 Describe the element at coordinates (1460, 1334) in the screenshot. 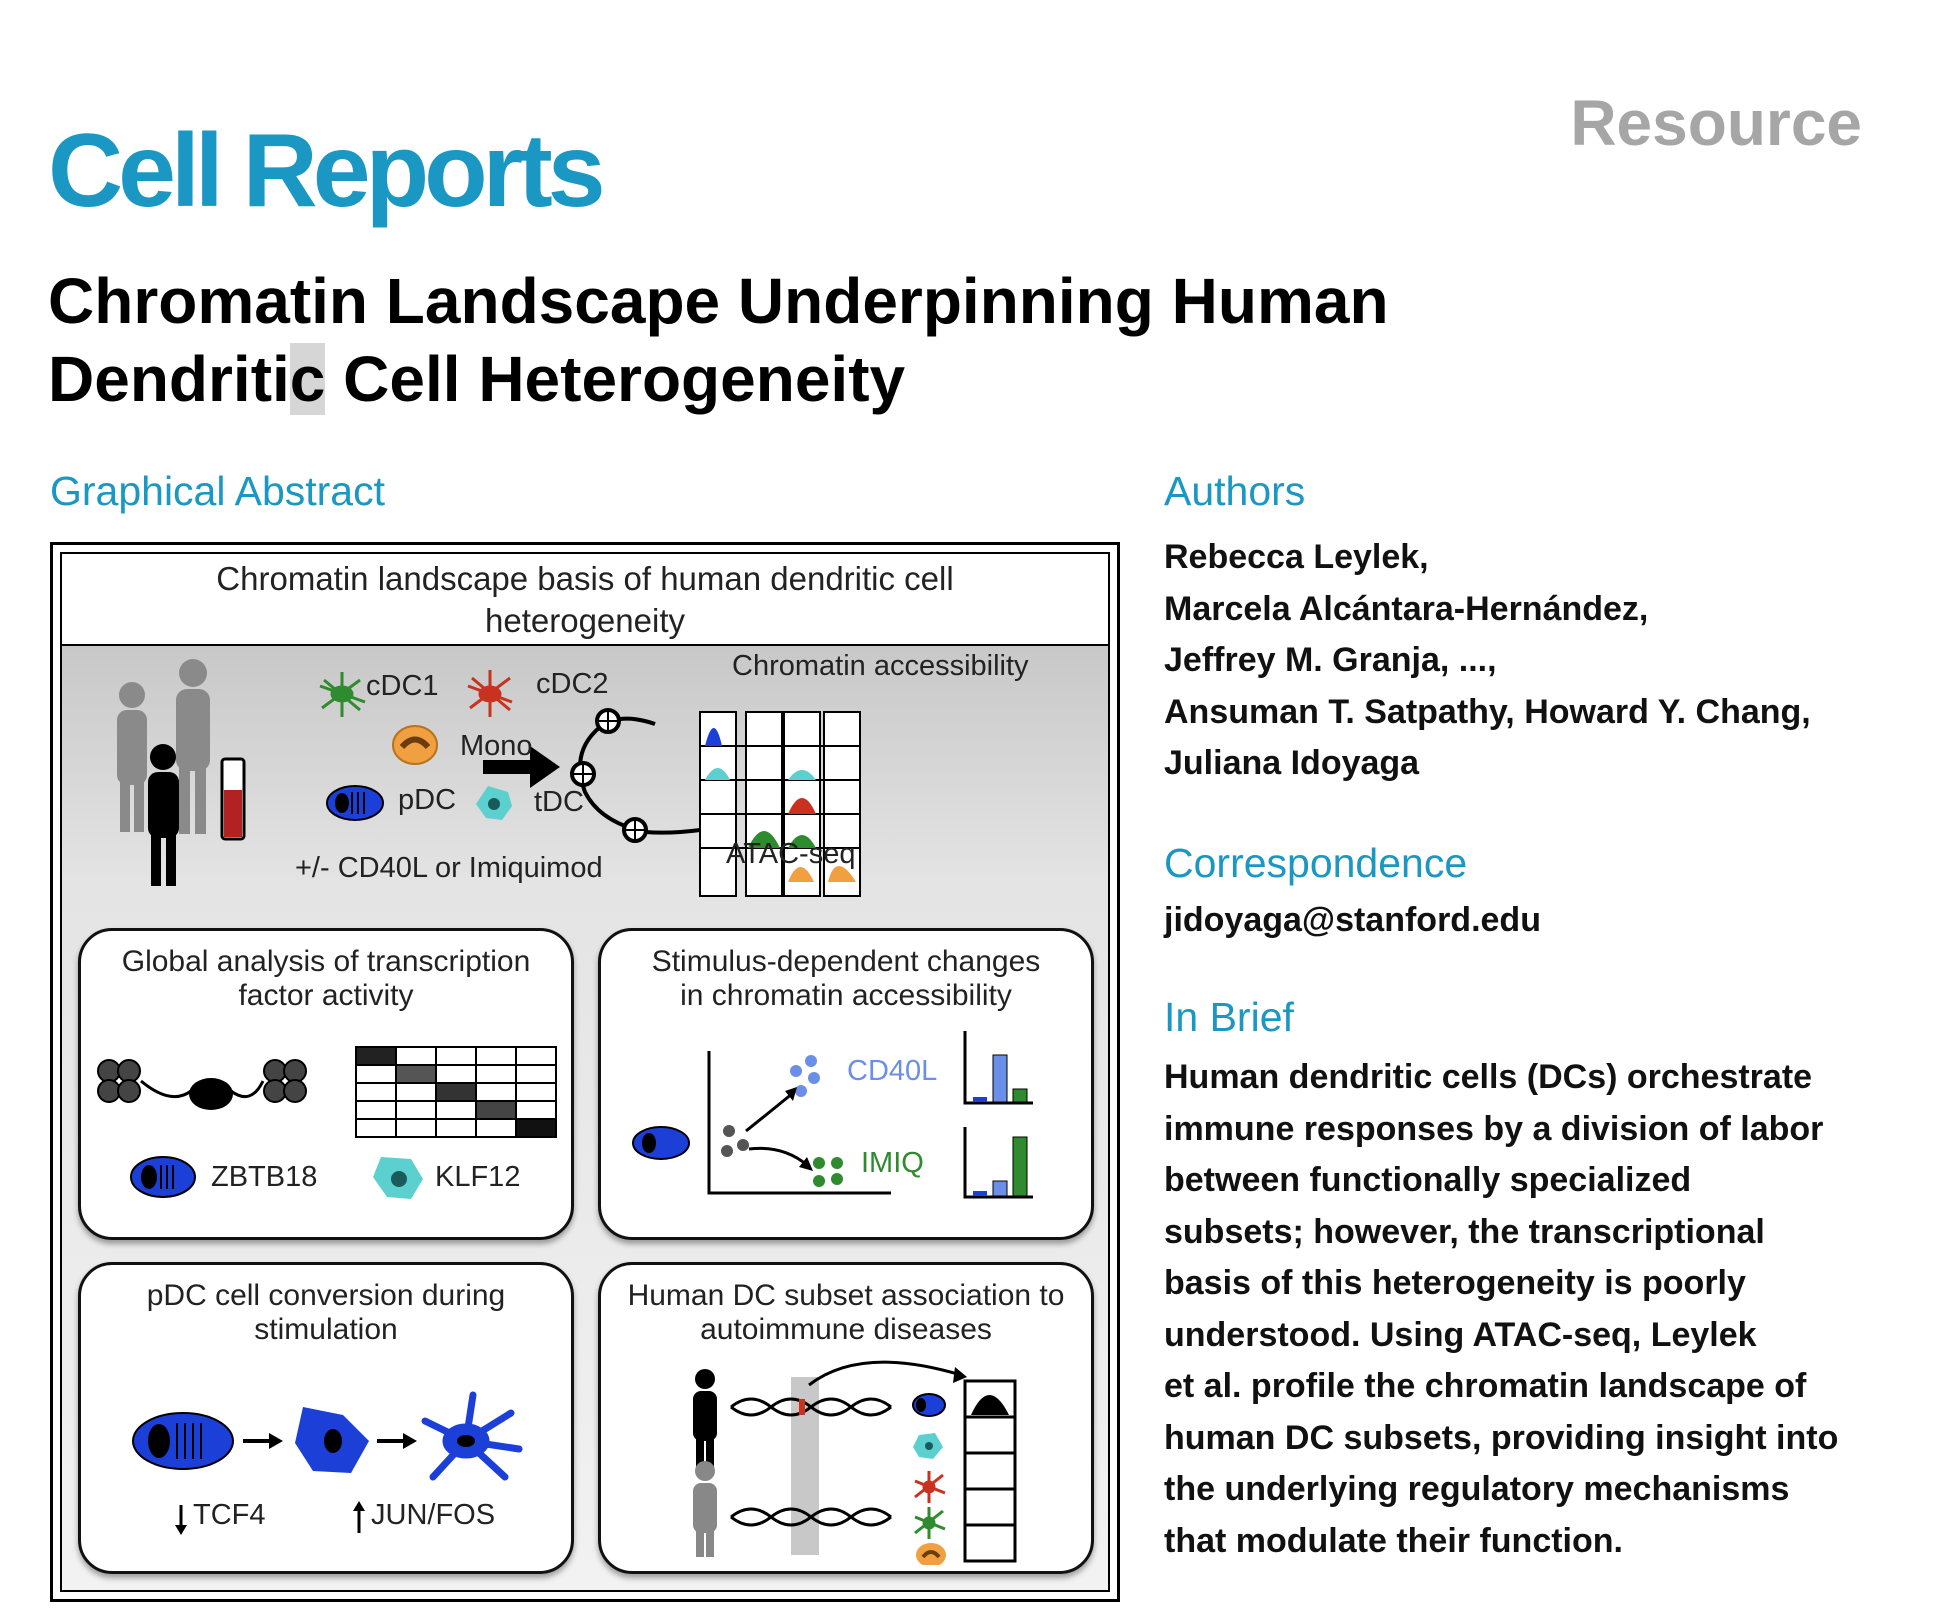

I see `brief-line: understood. Using ATAC-seq, Leylek` at that location.